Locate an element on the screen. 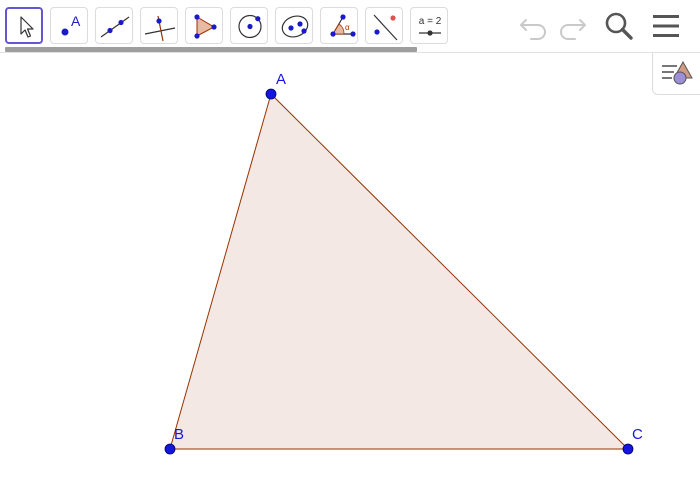  reflect-tool-button is located at coordinates (384, 25).